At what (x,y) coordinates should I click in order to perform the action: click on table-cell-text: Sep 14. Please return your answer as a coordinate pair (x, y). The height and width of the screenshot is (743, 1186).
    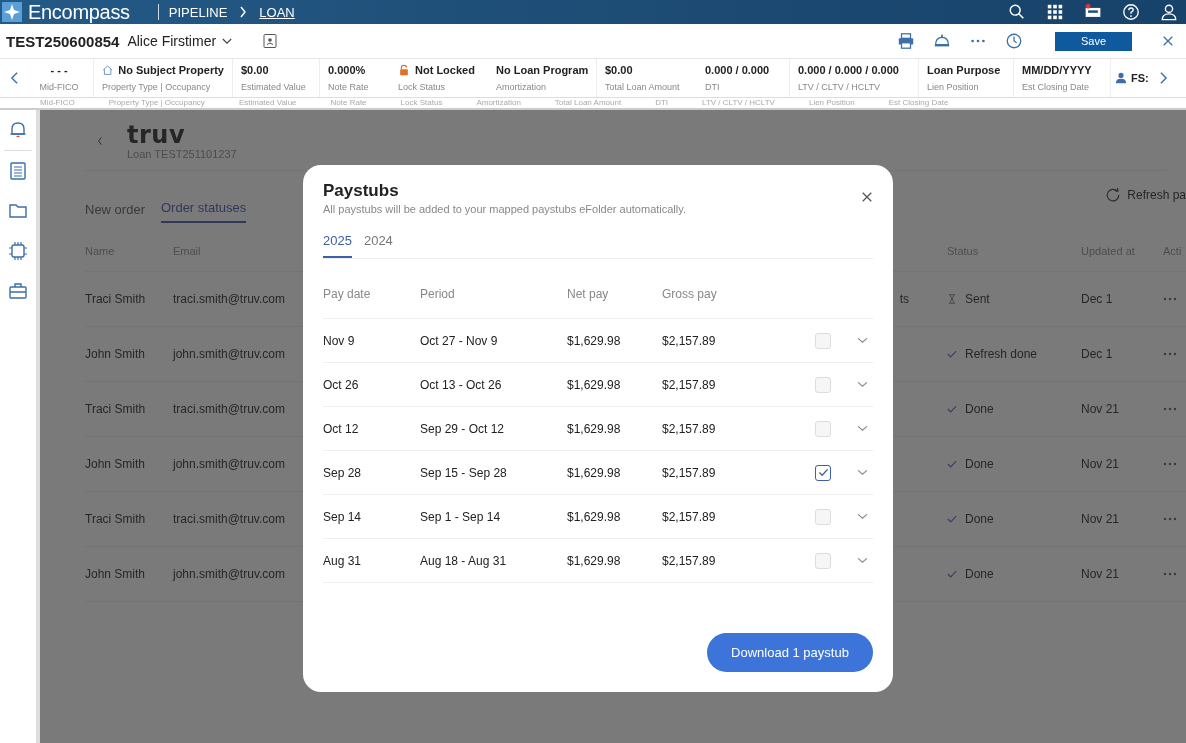
    Looking at the image, I should click on (343, 516).